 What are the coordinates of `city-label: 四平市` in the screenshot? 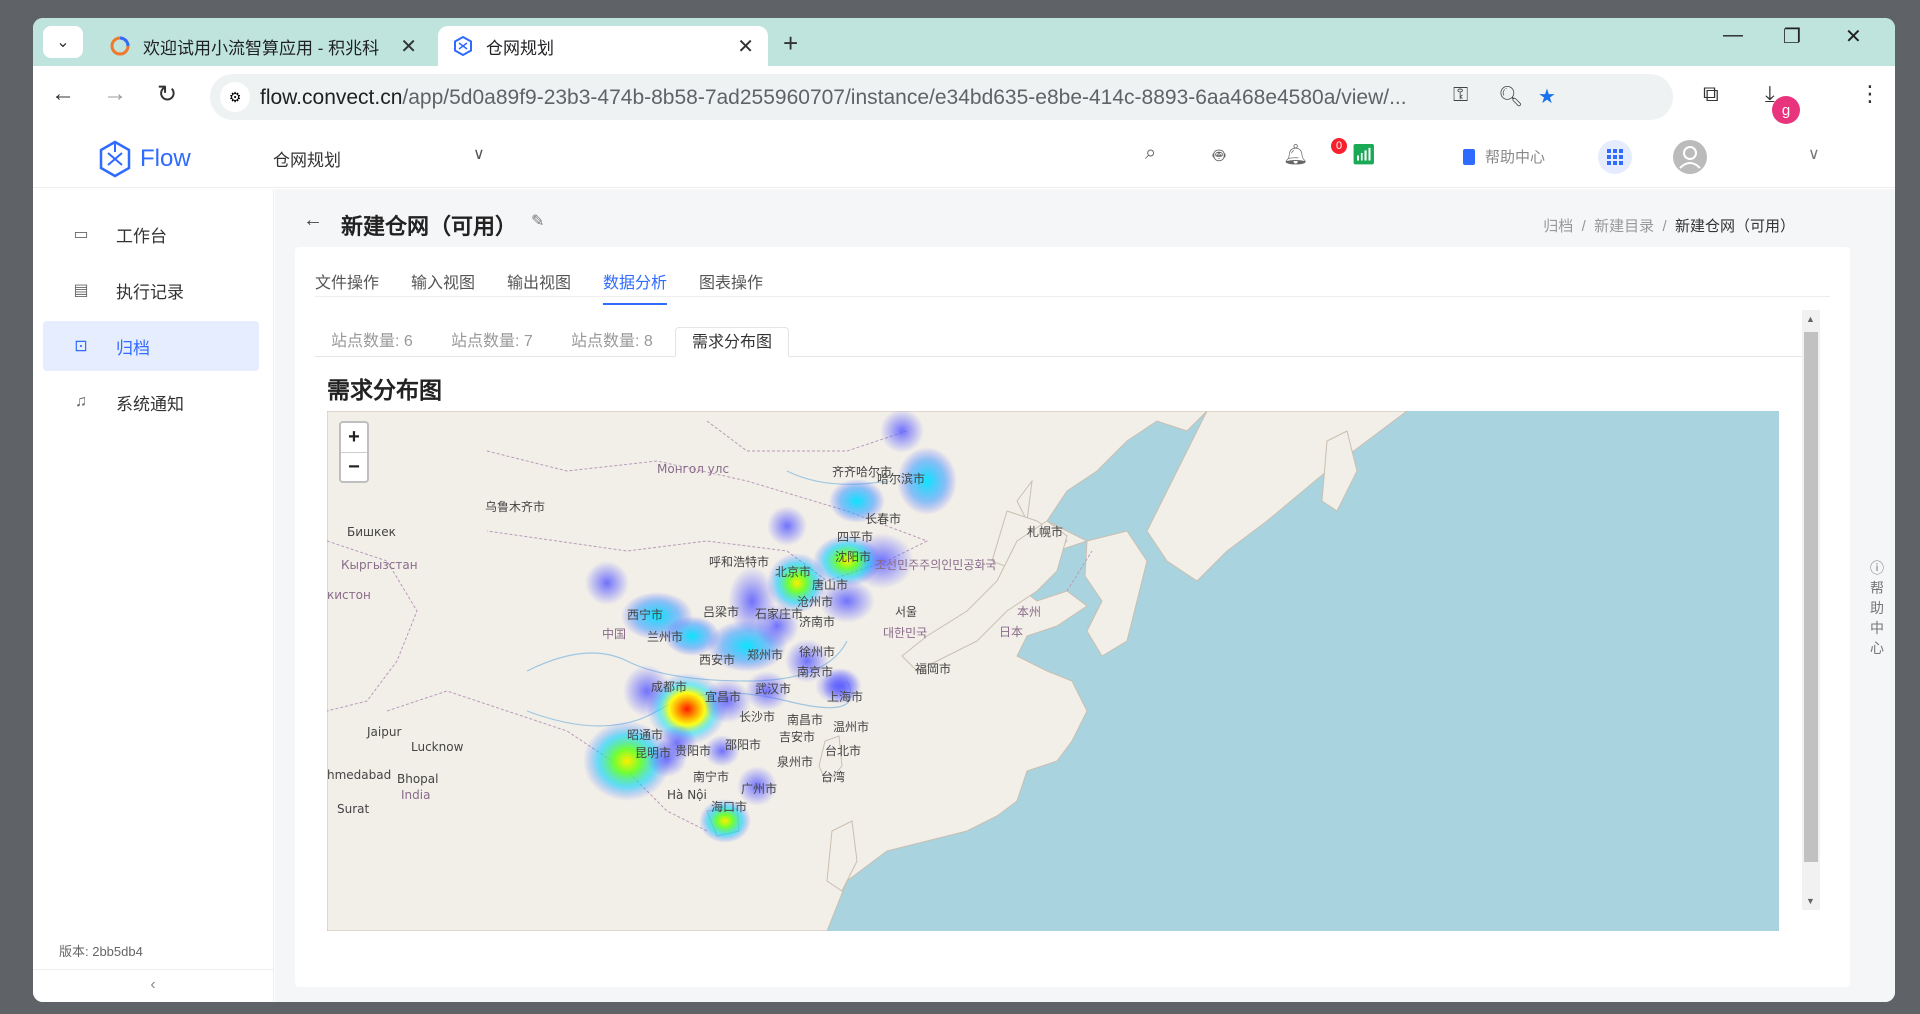 It's located at (855, 536).